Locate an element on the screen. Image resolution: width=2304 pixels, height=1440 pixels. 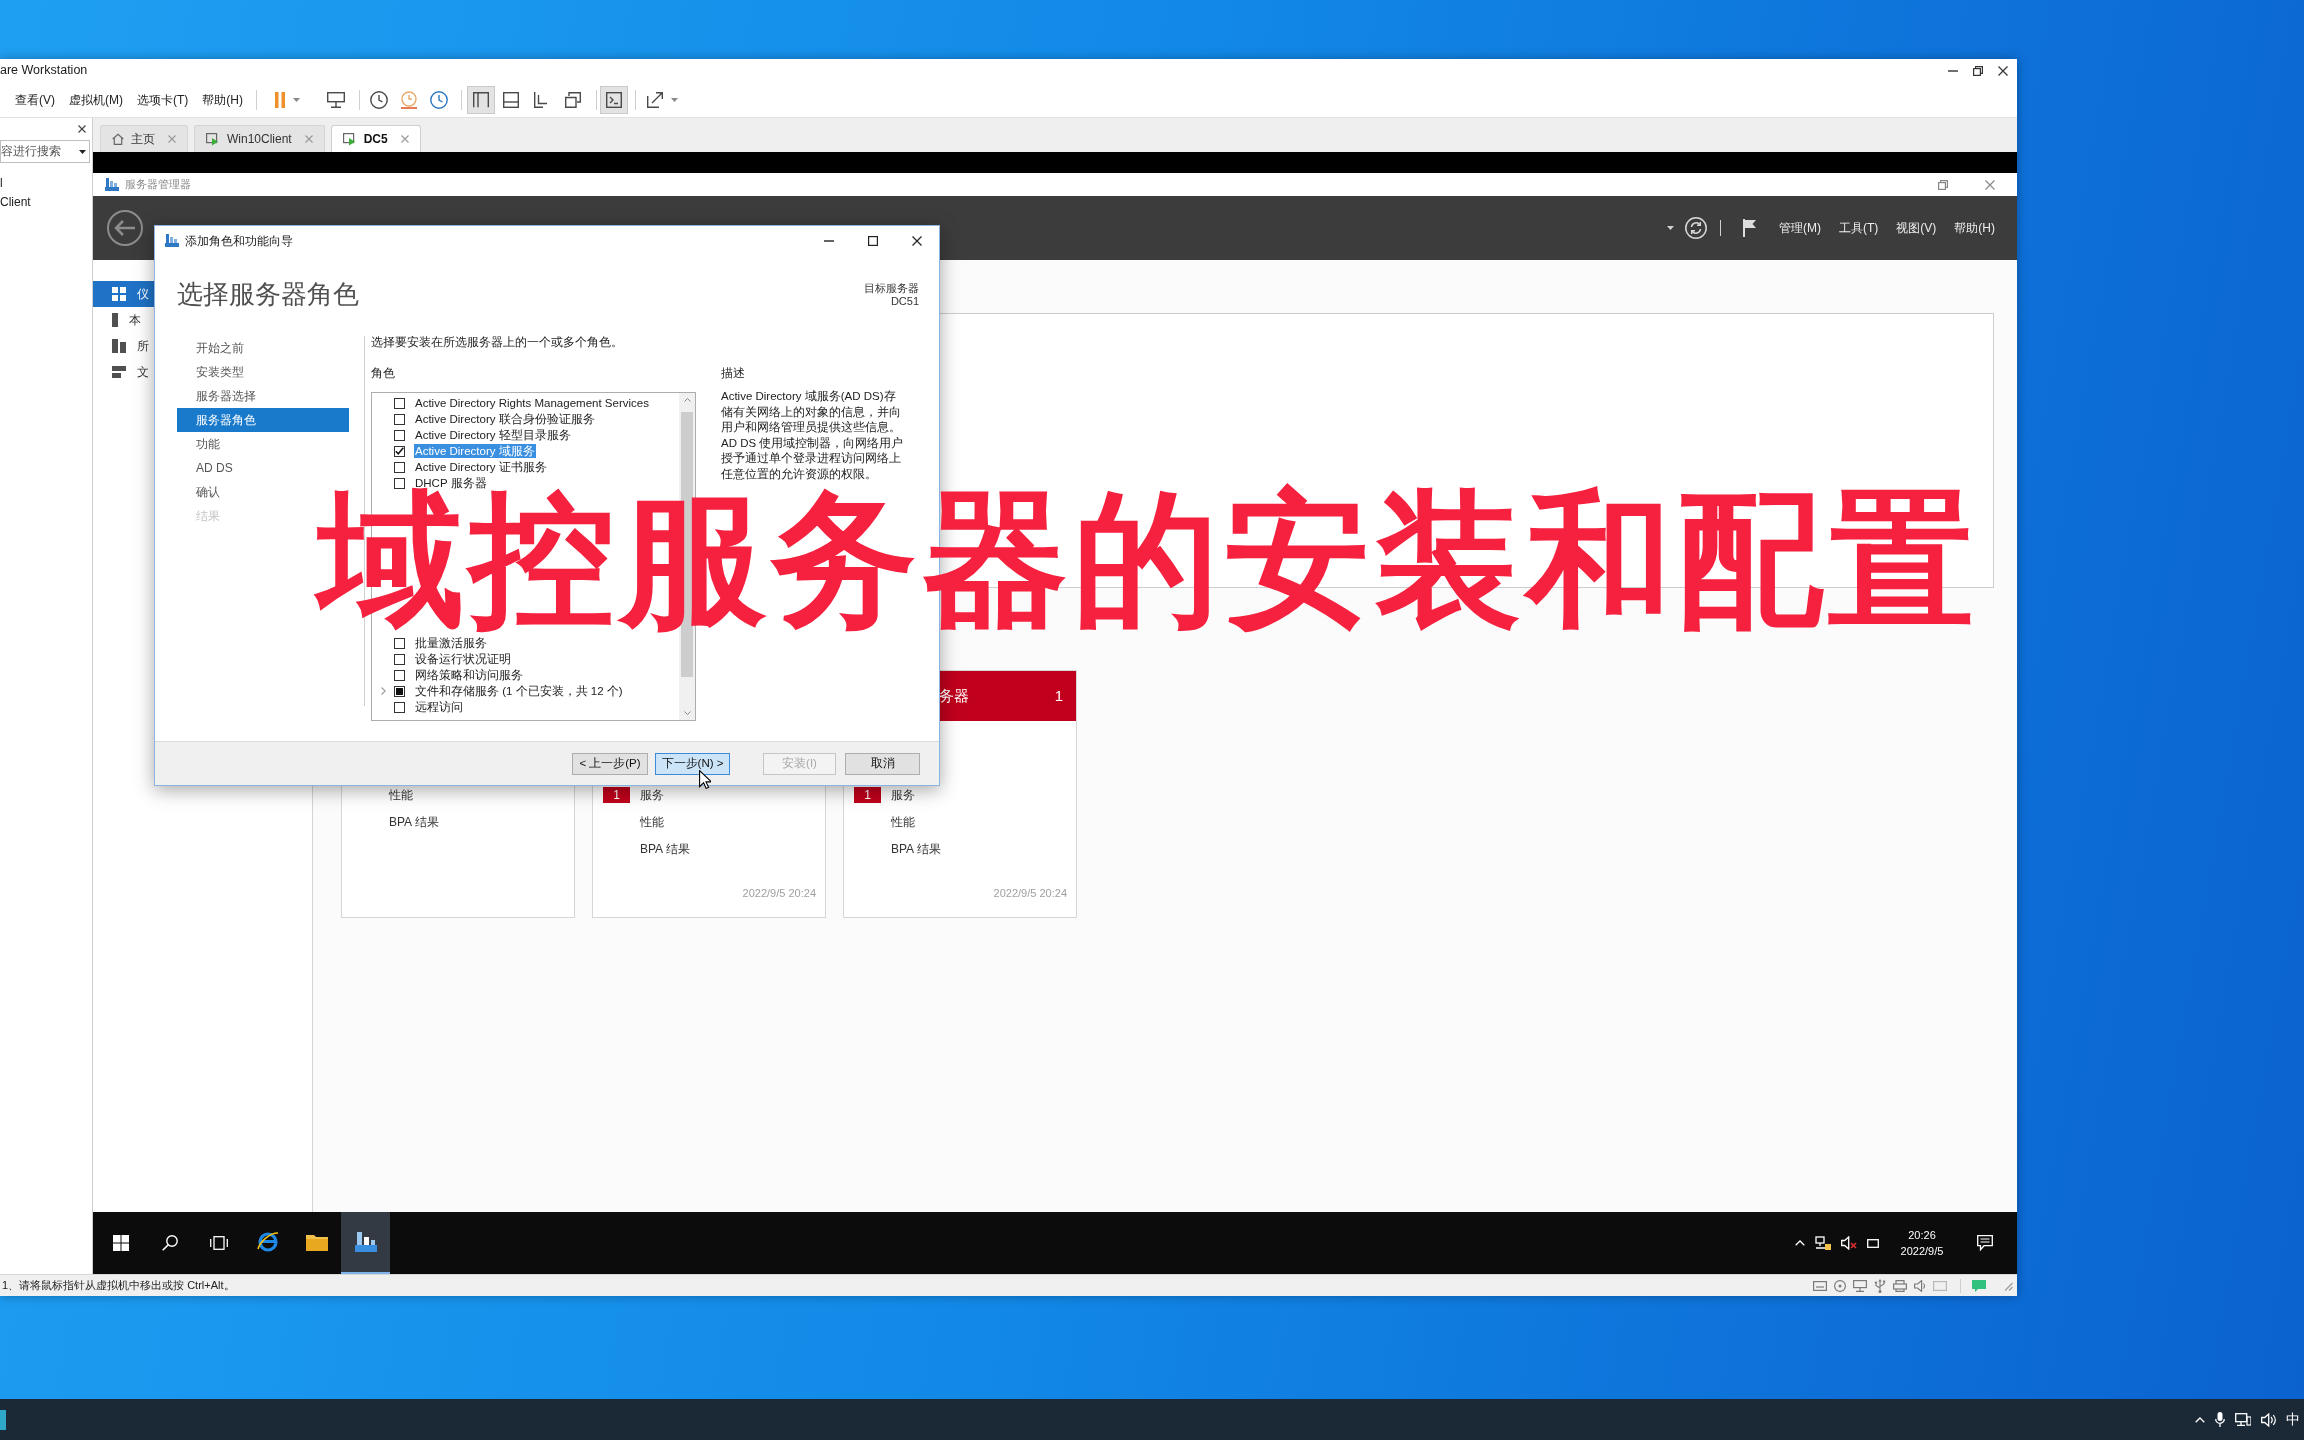
taskbar-app is located at coordinates (365, 1243).